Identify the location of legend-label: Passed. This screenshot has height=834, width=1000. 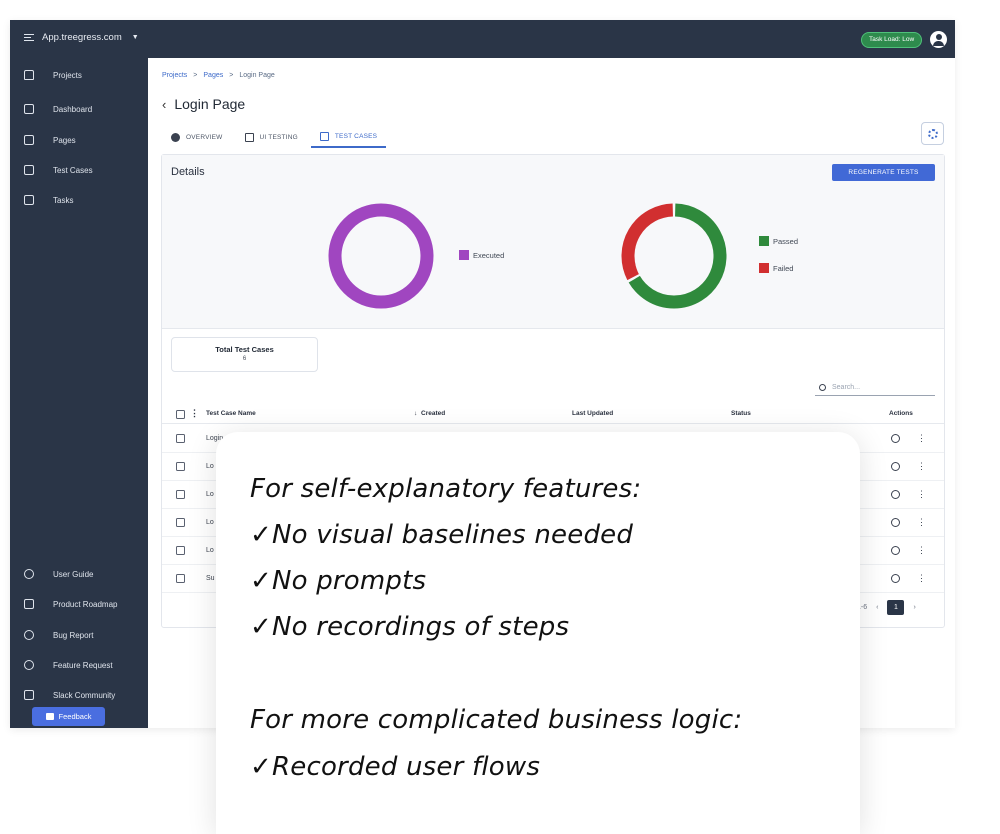
(786, 241).